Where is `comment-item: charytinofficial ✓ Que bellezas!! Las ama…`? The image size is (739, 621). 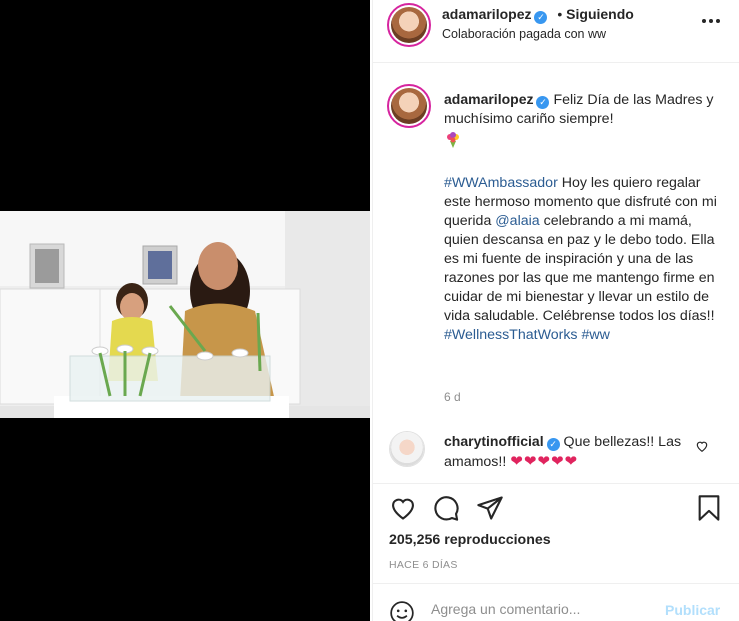
comment-item: charytinofficial ✓ Que bellezas!! Las ama… is located at coordinates (569, 452).